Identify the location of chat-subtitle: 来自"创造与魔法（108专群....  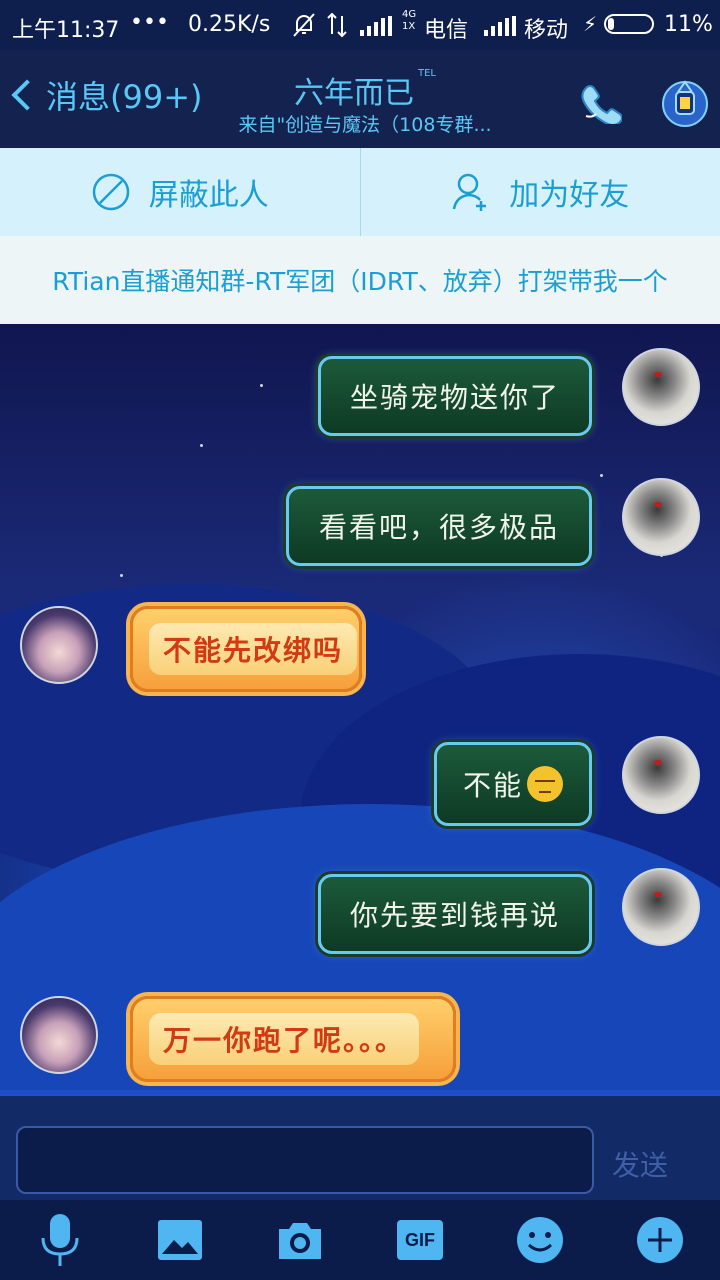
(365, 125).